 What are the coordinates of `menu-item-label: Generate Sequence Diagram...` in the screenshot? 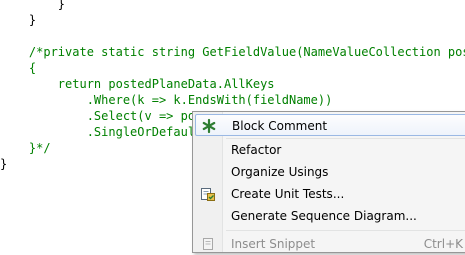 It's located at (324, 216).